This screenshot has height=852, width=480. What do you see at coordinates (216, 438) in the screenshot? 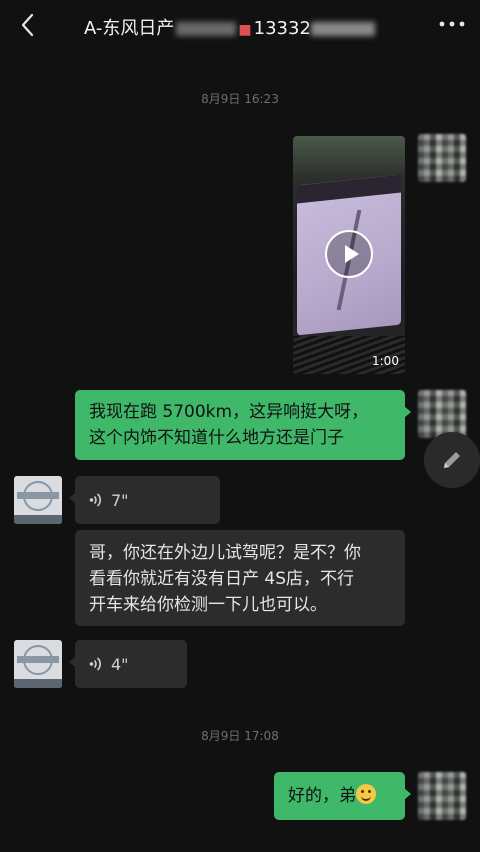
I see `message-line: 这个内饰不知道什么地方还是门子` at bounding box center [216, 438].